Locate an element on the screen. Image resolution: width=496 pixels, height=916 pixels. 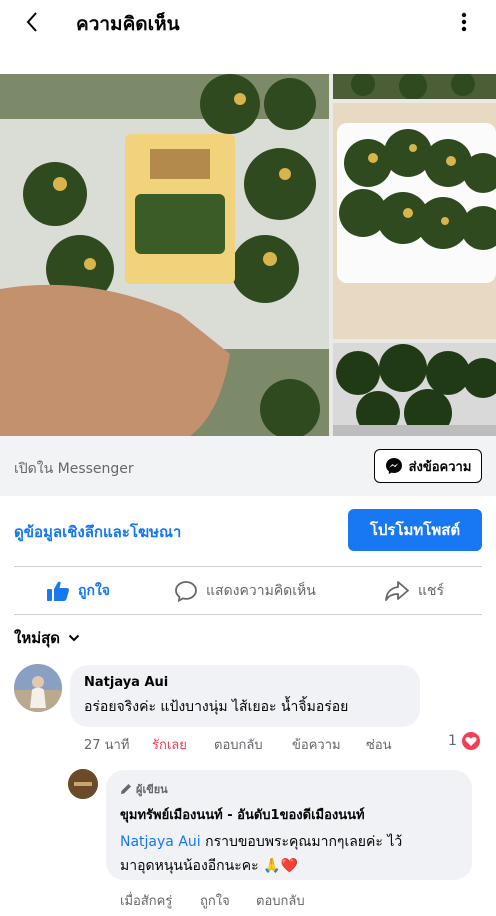
love-reaction-button: รักเลย is located at coordinates (169, 744).